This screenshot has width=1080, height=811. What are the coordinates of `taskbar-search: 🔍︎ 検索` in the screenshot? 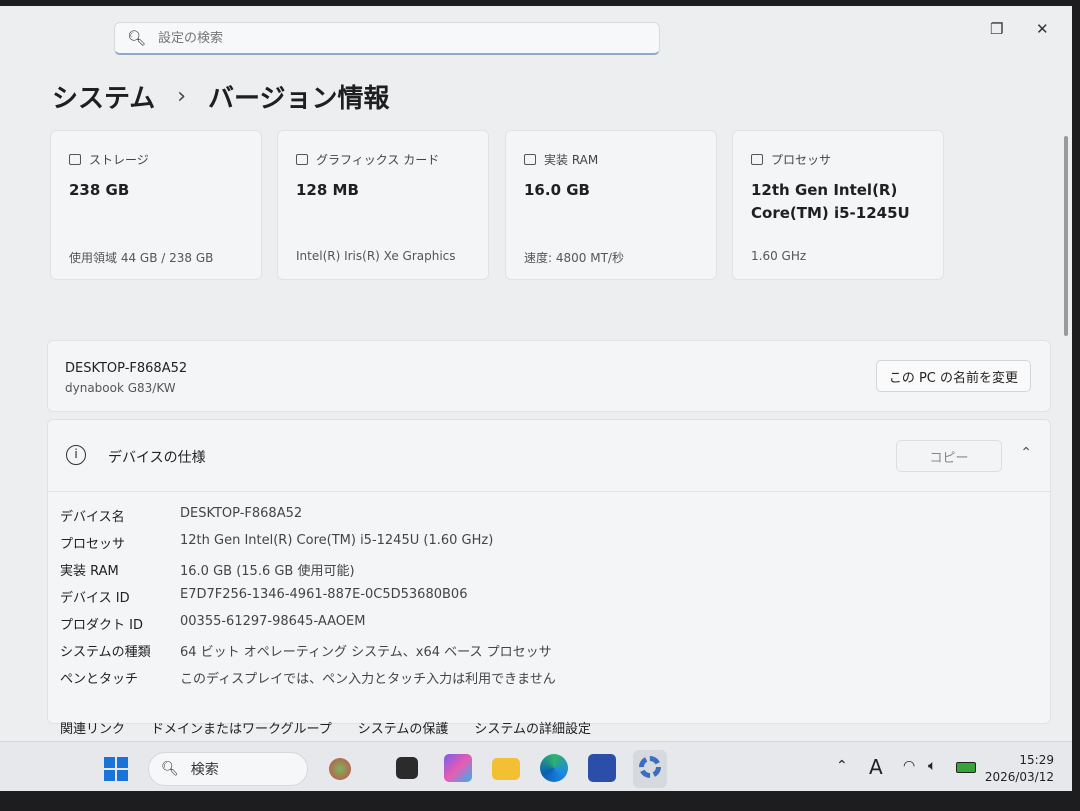 It's located at (249, 769).